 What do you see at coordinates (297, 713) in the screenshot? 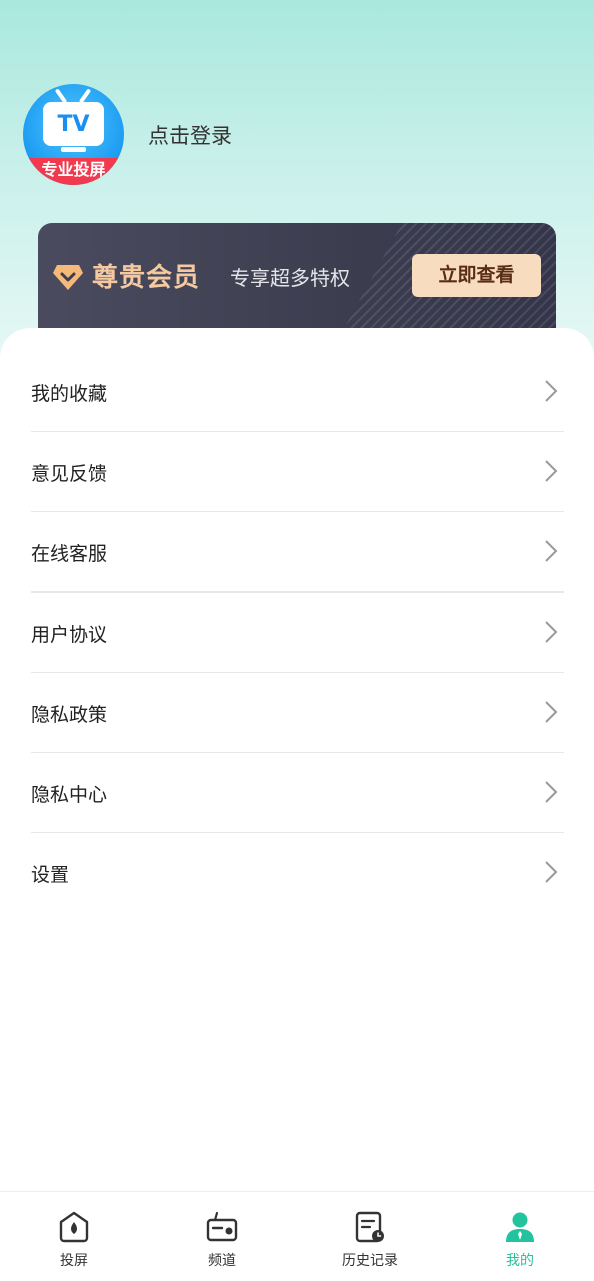
I see `menu-item-privacy-policy: 隐私政策` at bounding box center [297, 713].